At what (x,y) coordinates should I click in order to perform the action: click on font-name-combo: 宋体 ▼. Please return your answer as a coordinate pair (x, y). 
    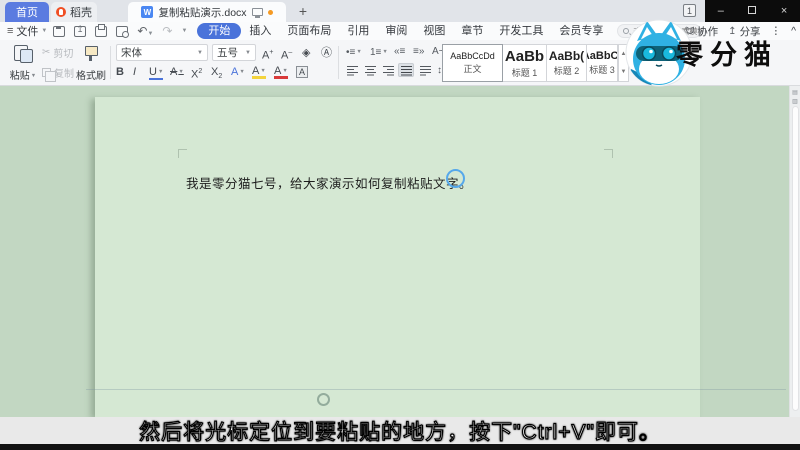
    Looking at the image, I should click on (162, 52).